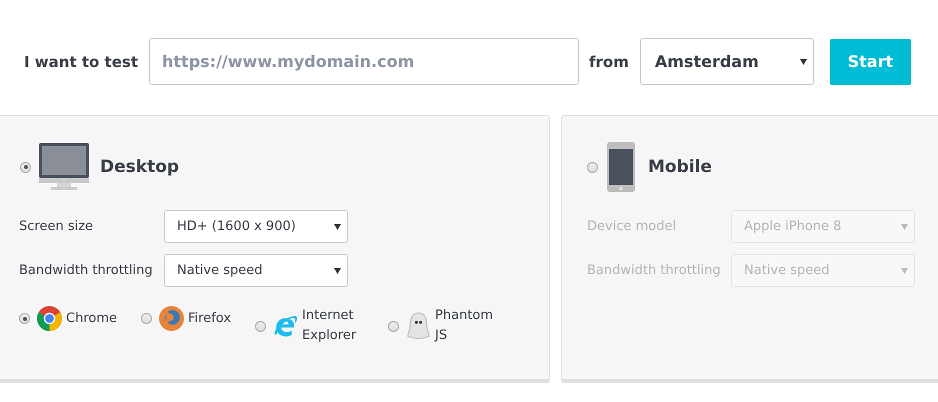  I want to click on setting-select: Native speed, so click(256, 270).